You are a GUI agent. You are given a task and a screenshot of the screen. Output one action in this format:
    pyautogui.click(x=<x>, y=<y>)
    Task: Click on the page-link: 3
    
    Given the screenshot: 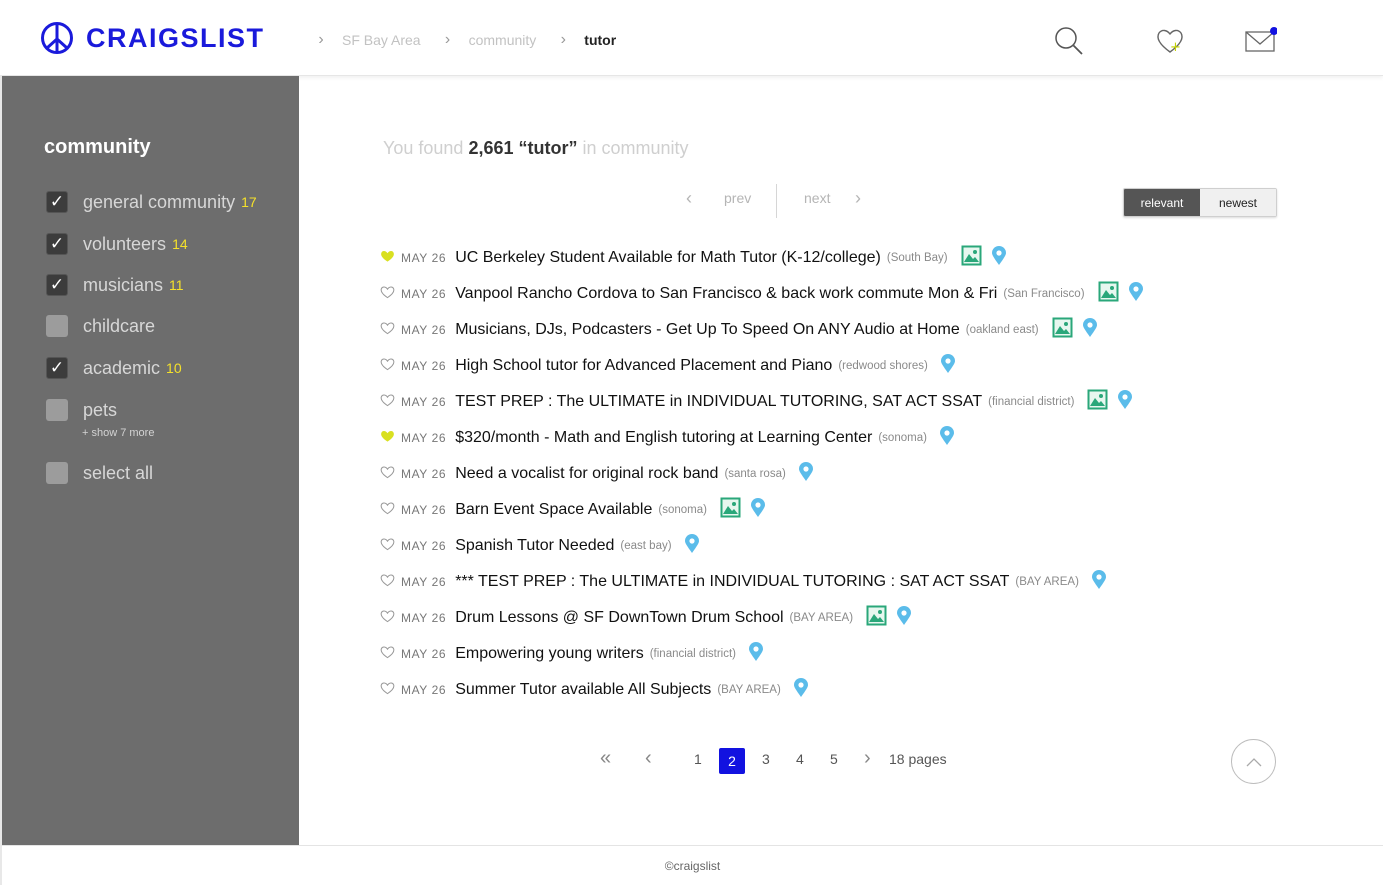 What is the action you would take?
    pyautogui.click(x=766, y=759)
    